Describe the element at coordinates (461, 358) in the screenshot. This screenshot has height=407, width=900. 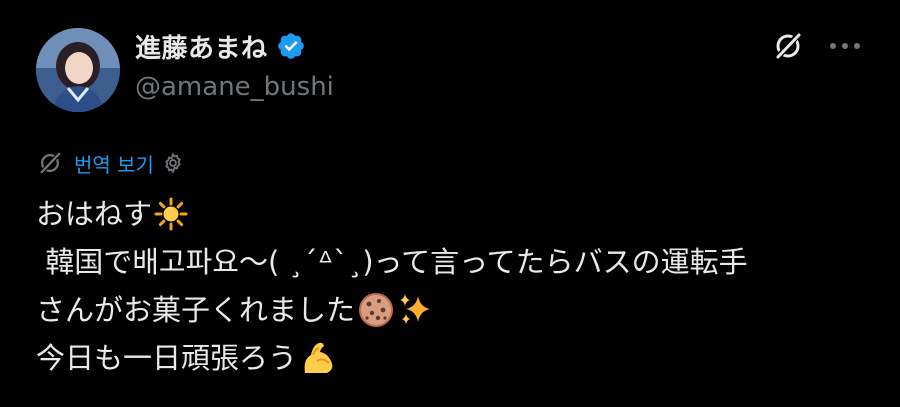
I see `tweet-line-4: 今日も一日頑張ろう` at that location.